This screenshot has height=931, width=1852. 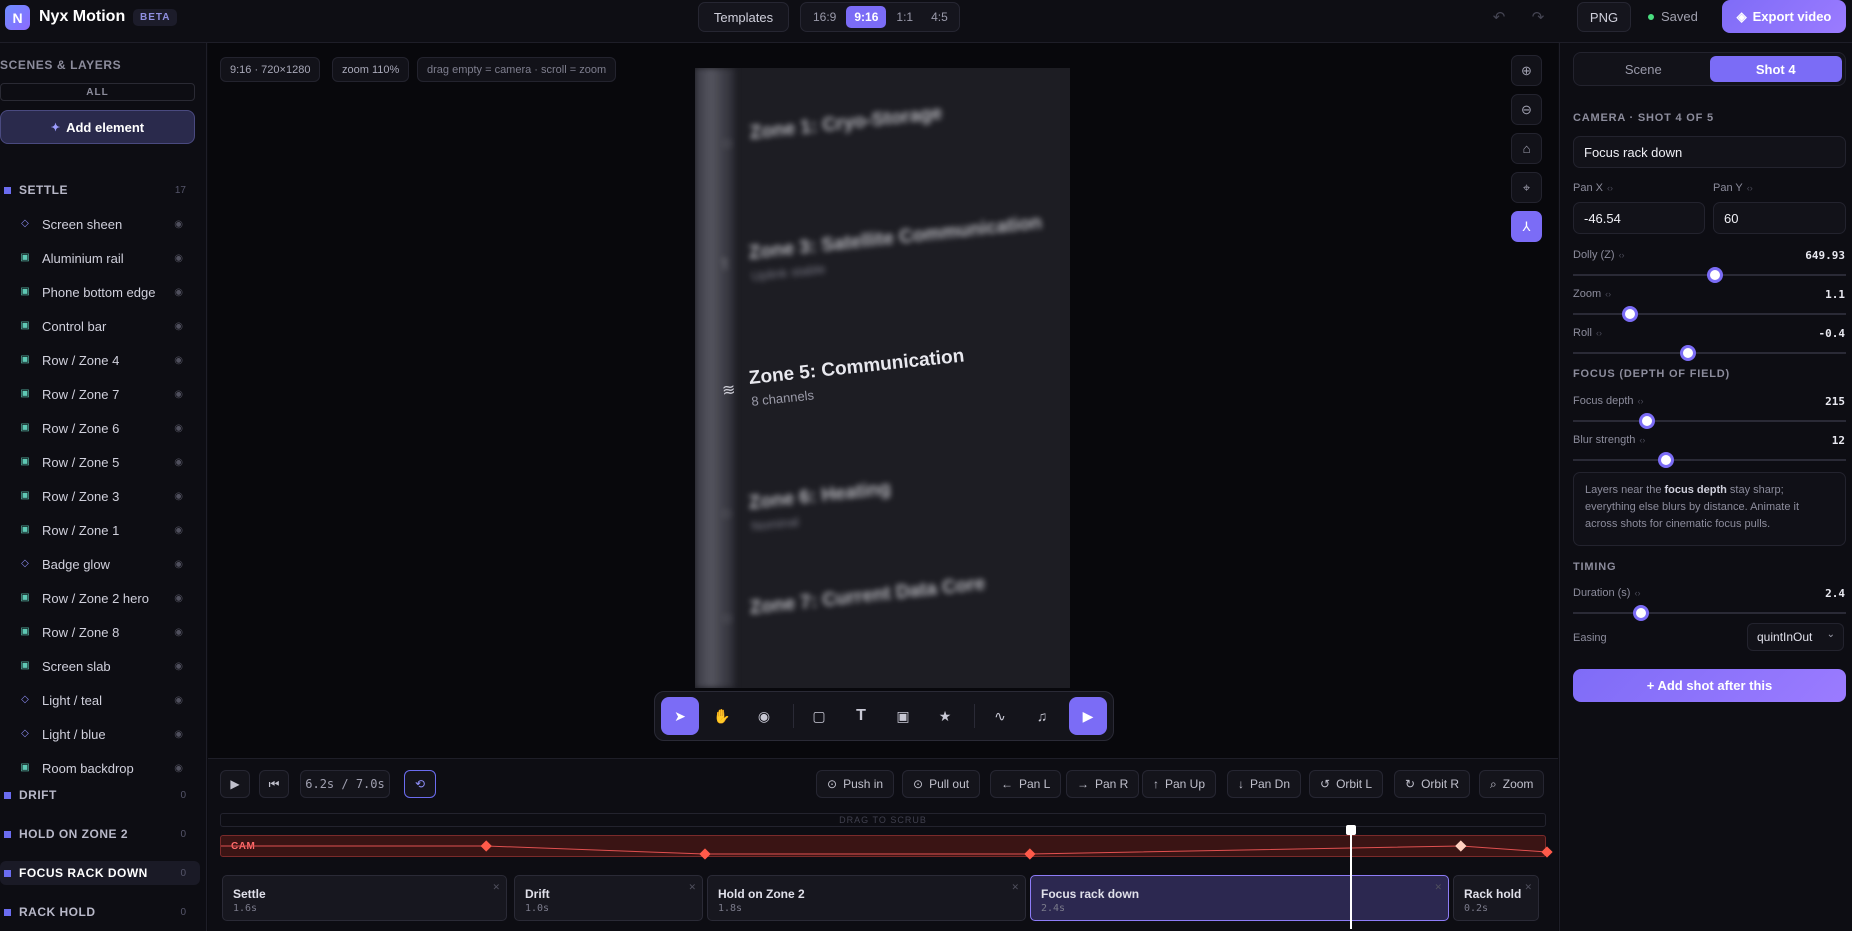 What do you see at coordinates (608, 898) in the screenshot?
I see `shot-clip-drift: Drift 1.0s ✕` at bounding box center [608, 898].